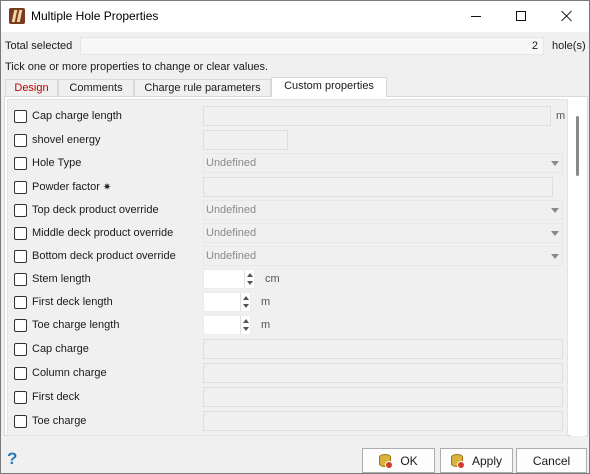 This screenshot has width=590, height=474. What do you see at coordinates (77, 116) in the screenshot?
I see `property-label: Cap charge length` at bounding box center [77, 116].